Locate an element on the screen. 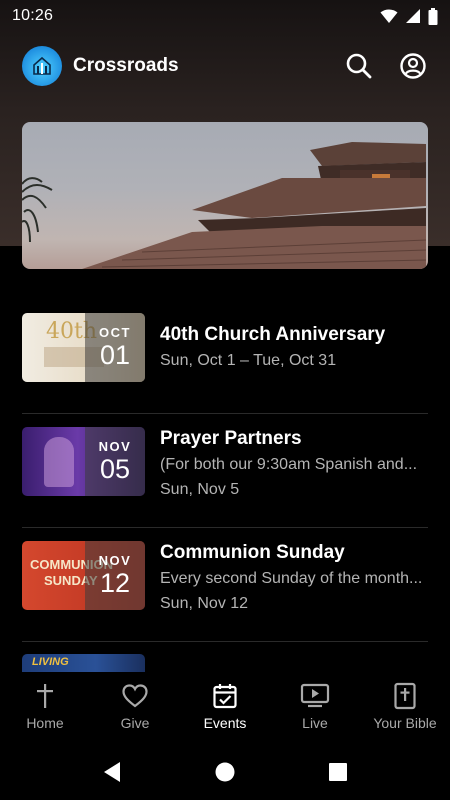 This screenshot has width=450, height=800. status-icons is located at coordinates (409, 16).